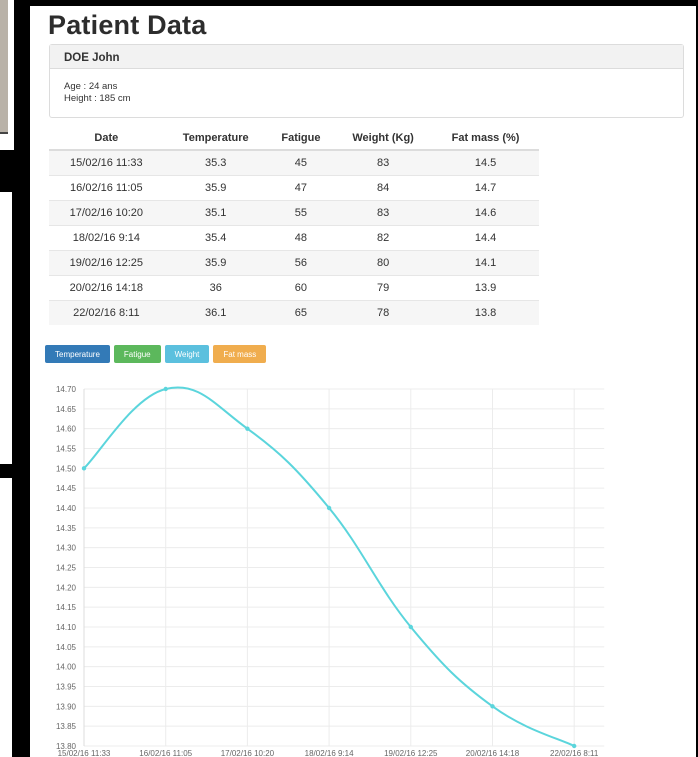 The image size is (698, 757). What do you see at coordinates (215, 162) in the screenshot?
I see `cell-temperature: 35.3` at bounding box center [215, 162].